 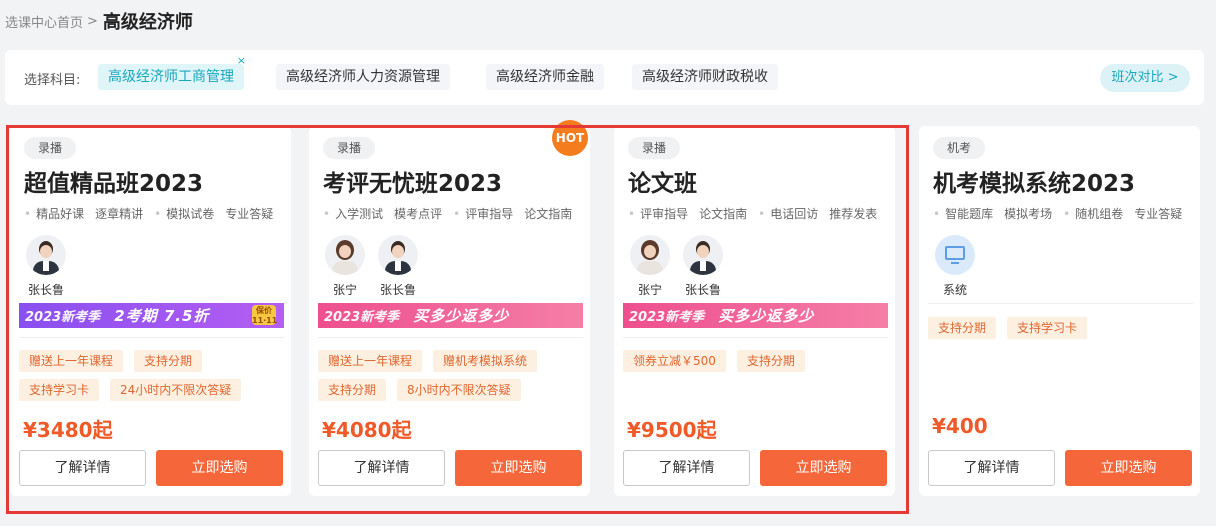 I want to click on page-title: 高级经济师, so click(x=147, y=22).